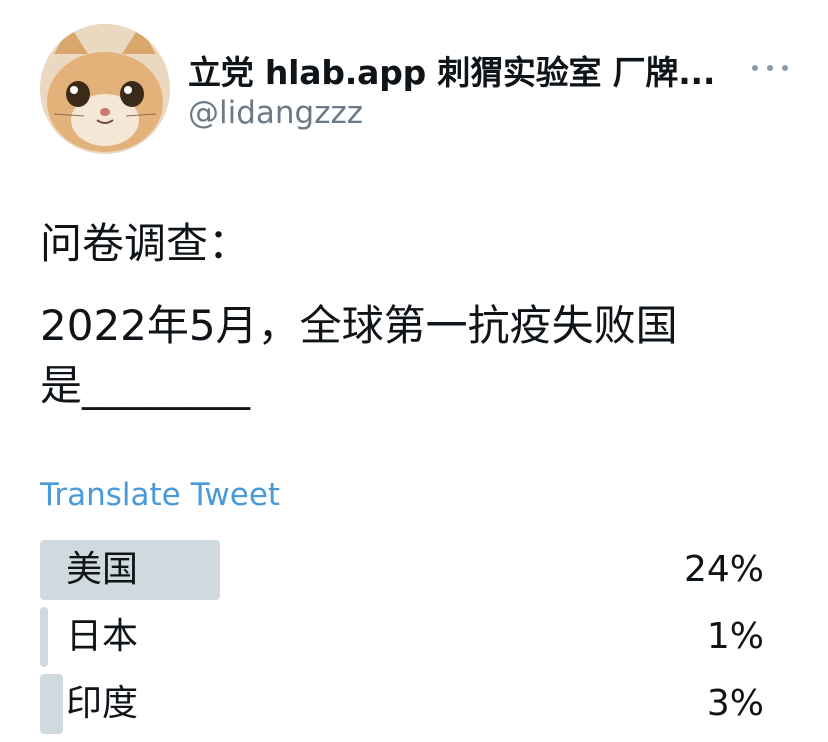 The height and width of the screenshot is (742, 828). Describe the element at coordinates (735, 636) in the screenshot. I see `poll-option-percent: 1%` at that location.